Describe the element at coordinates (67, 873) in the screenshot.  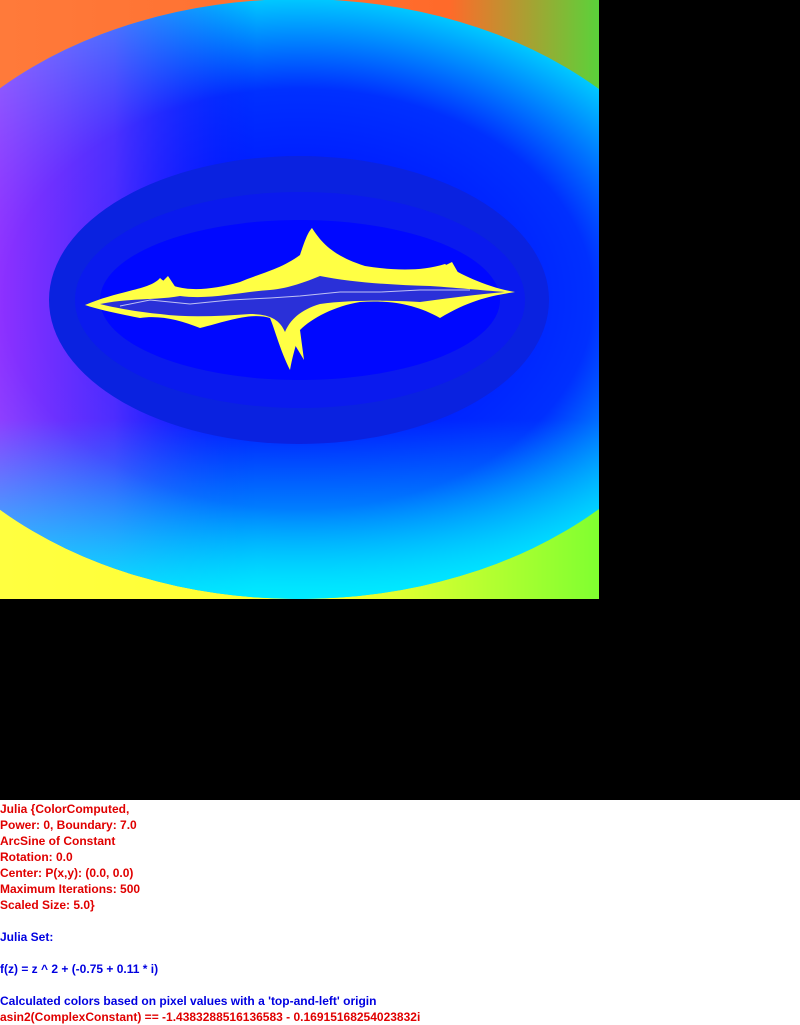
I see `params-line-center: Center: P(x,y): (0.0, 0.0)` at that location.